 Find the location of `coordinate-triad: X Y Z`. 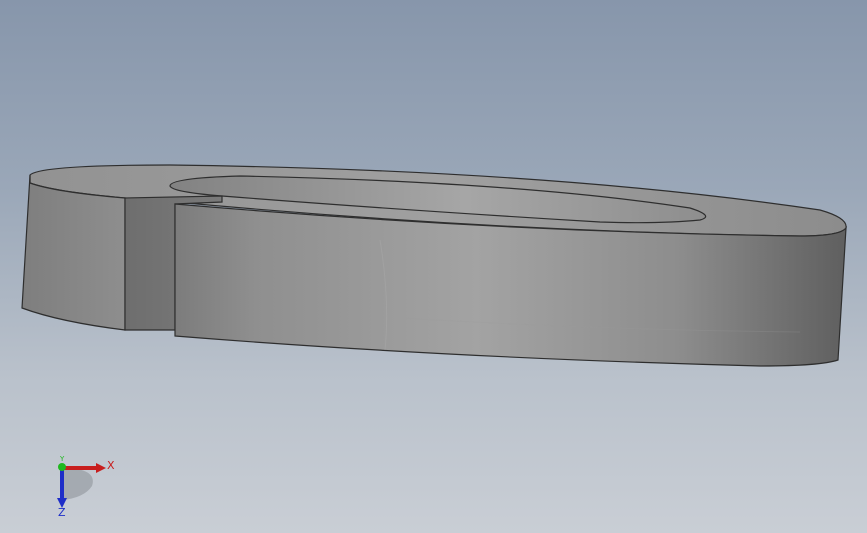

coordinate-triad: X Y Z is located at coordinates (85, 485).